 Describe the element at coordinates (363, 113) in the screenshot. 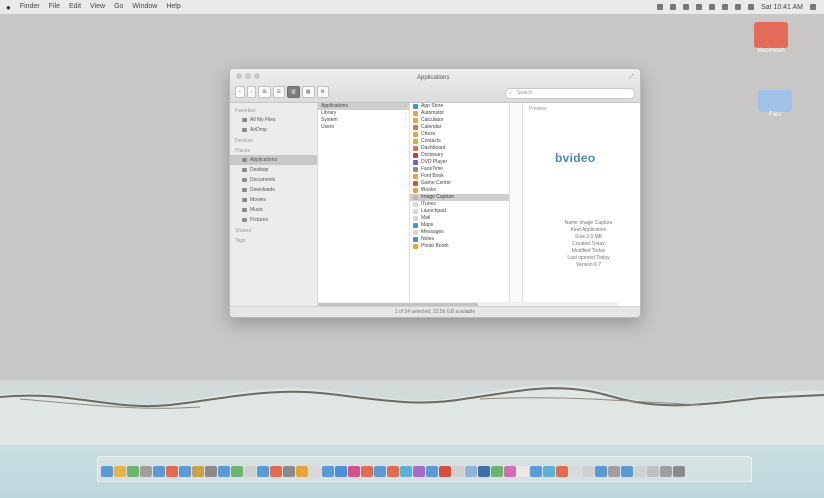

I see `list-item: Library ›` at that location.